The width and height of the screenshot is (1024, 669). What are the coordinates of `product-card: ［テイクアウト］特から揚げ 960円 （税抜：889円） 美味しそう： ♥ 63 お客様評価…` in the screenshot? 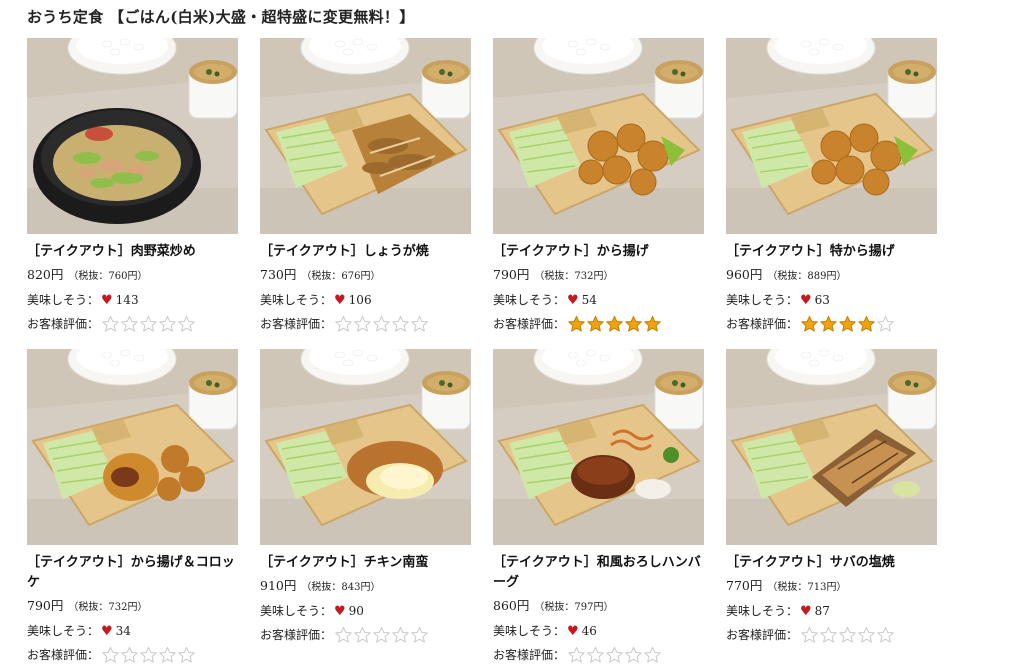 It's located at (831, 185).